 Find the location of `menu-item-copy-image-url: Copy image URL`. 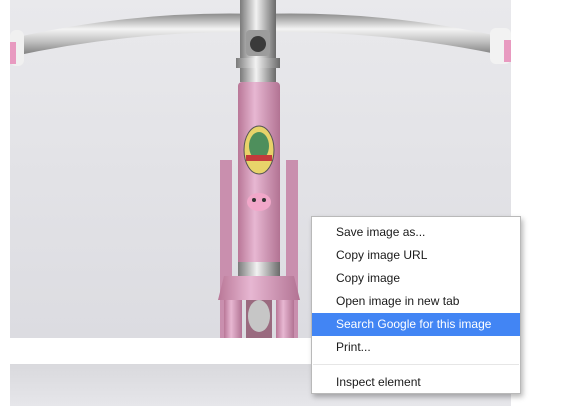

menu-item-copy-image-url: Copy image URL is located at coordinates (416, 255).